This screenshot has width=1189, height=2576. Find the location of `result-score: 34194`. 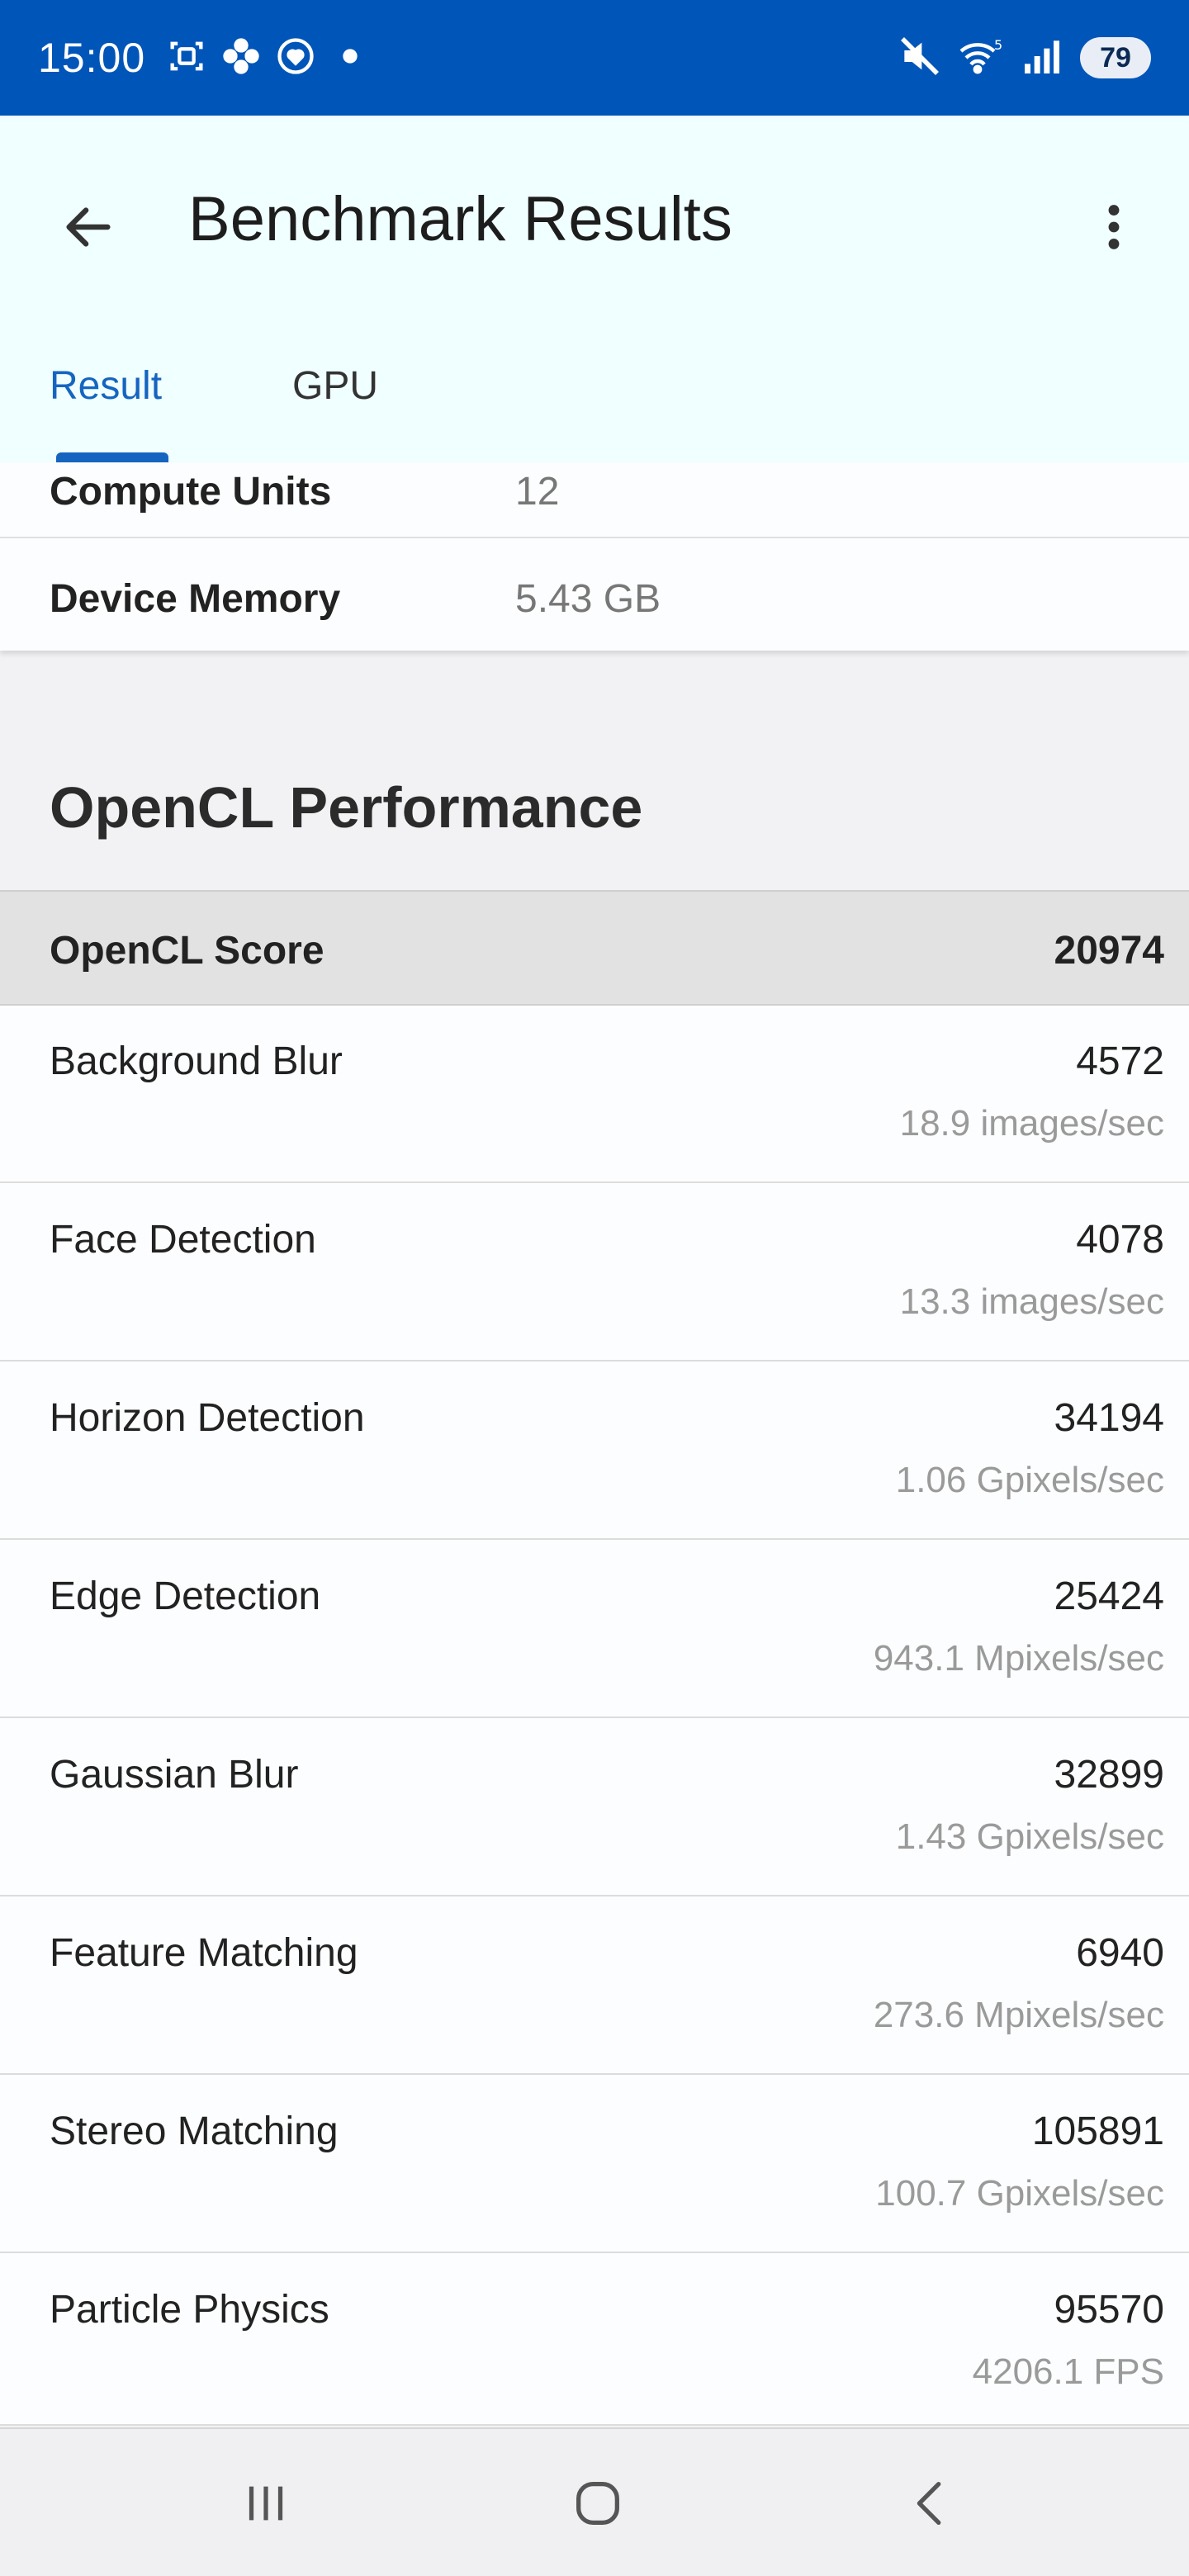

result-score: 34194 is located at coordinates (1109, 1418).